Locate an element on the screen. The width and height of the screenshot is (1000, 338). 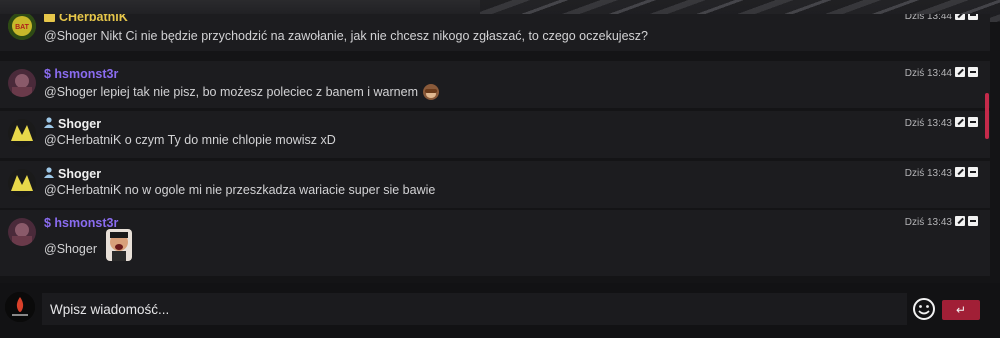
laughing-face-sticker is located at coordinates (119, 245).